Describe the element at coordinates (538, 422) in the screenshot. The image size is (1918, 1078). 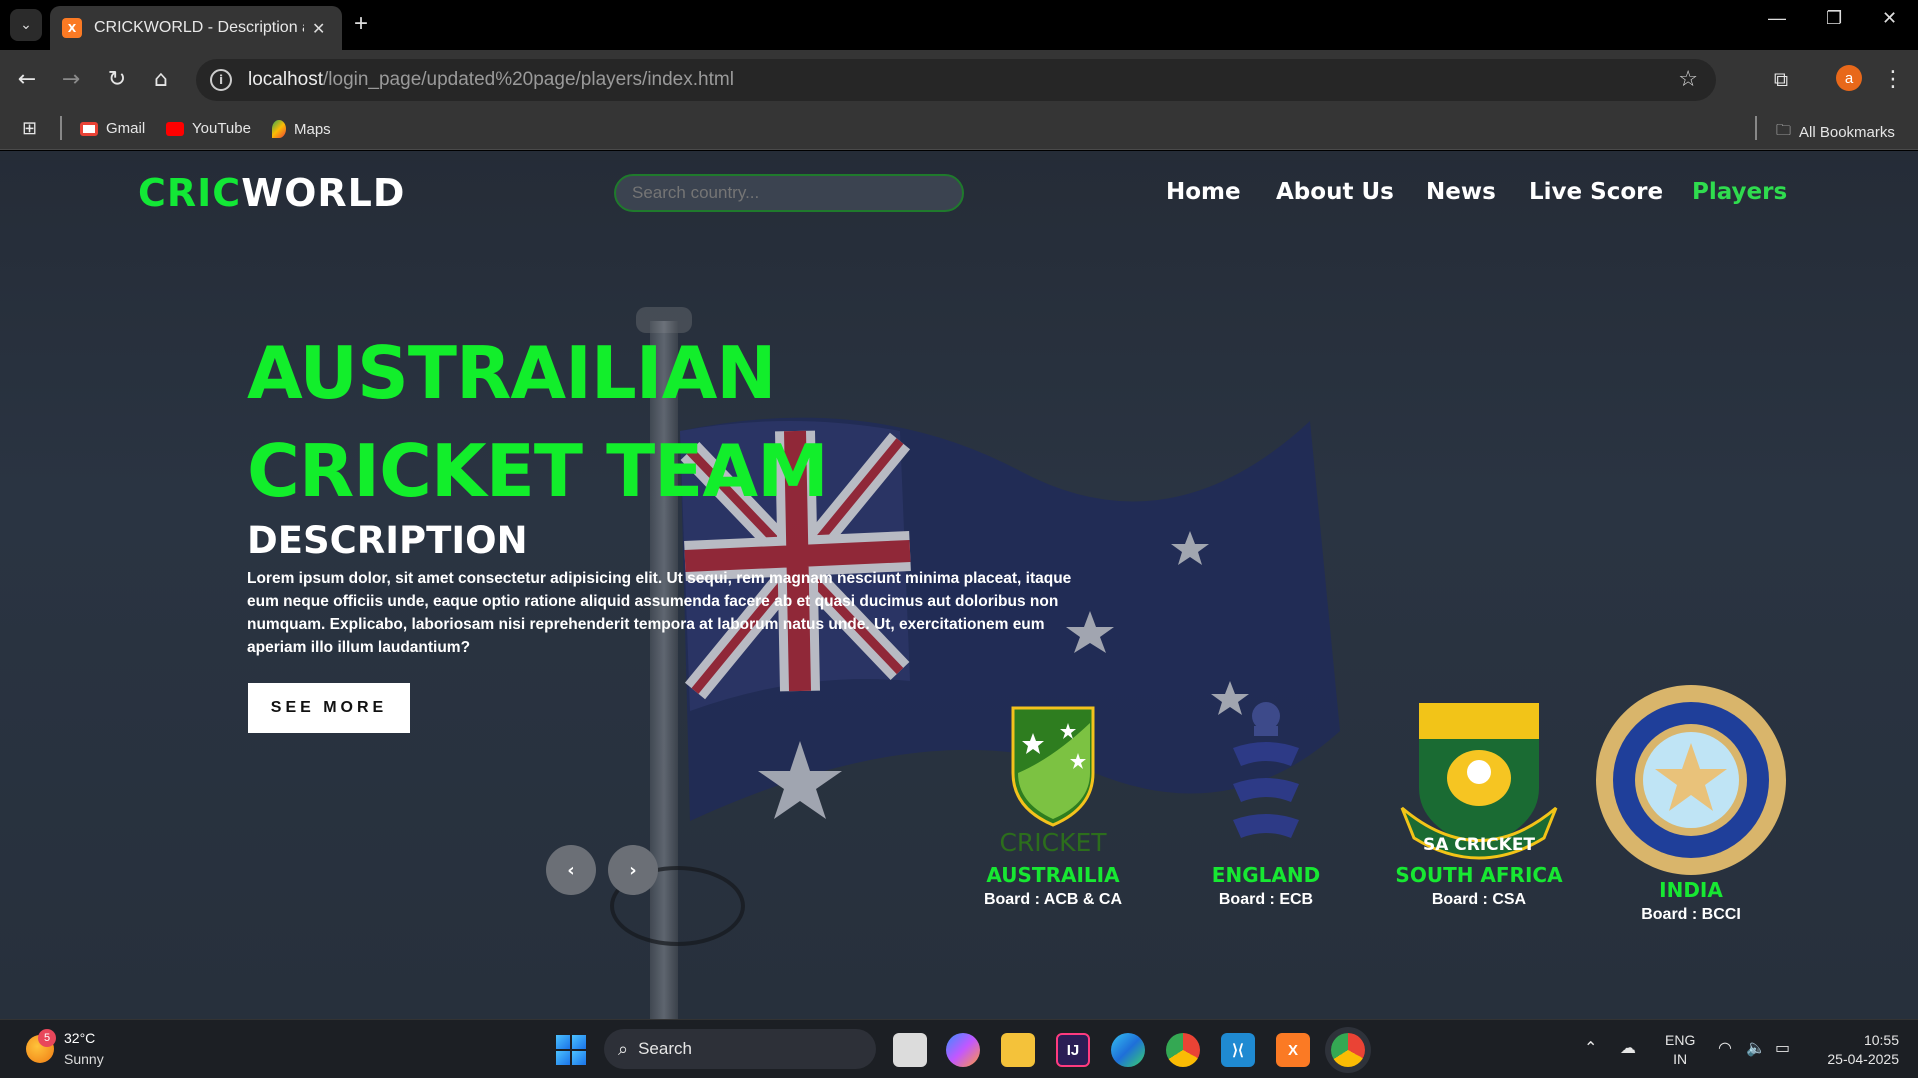
I see `hero-title: AUSTRAILIAN CRICKET TEAM` at that location.